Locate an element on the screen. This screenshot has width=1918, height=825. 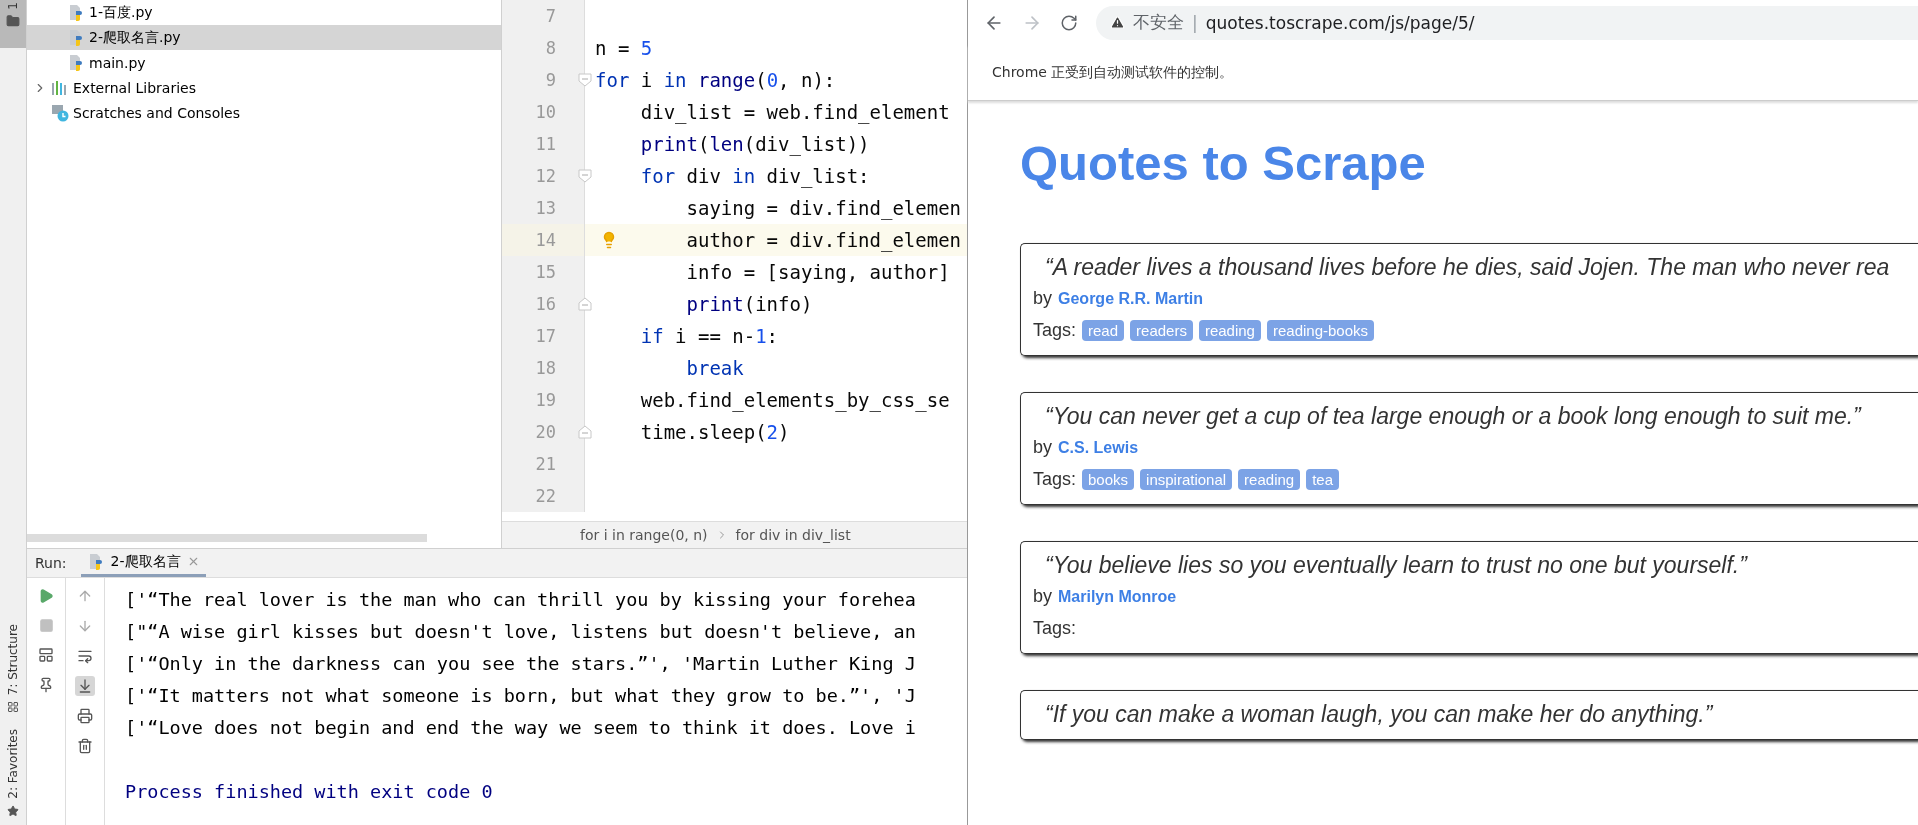
line-number: 13 is located at coordinates (545, 208).